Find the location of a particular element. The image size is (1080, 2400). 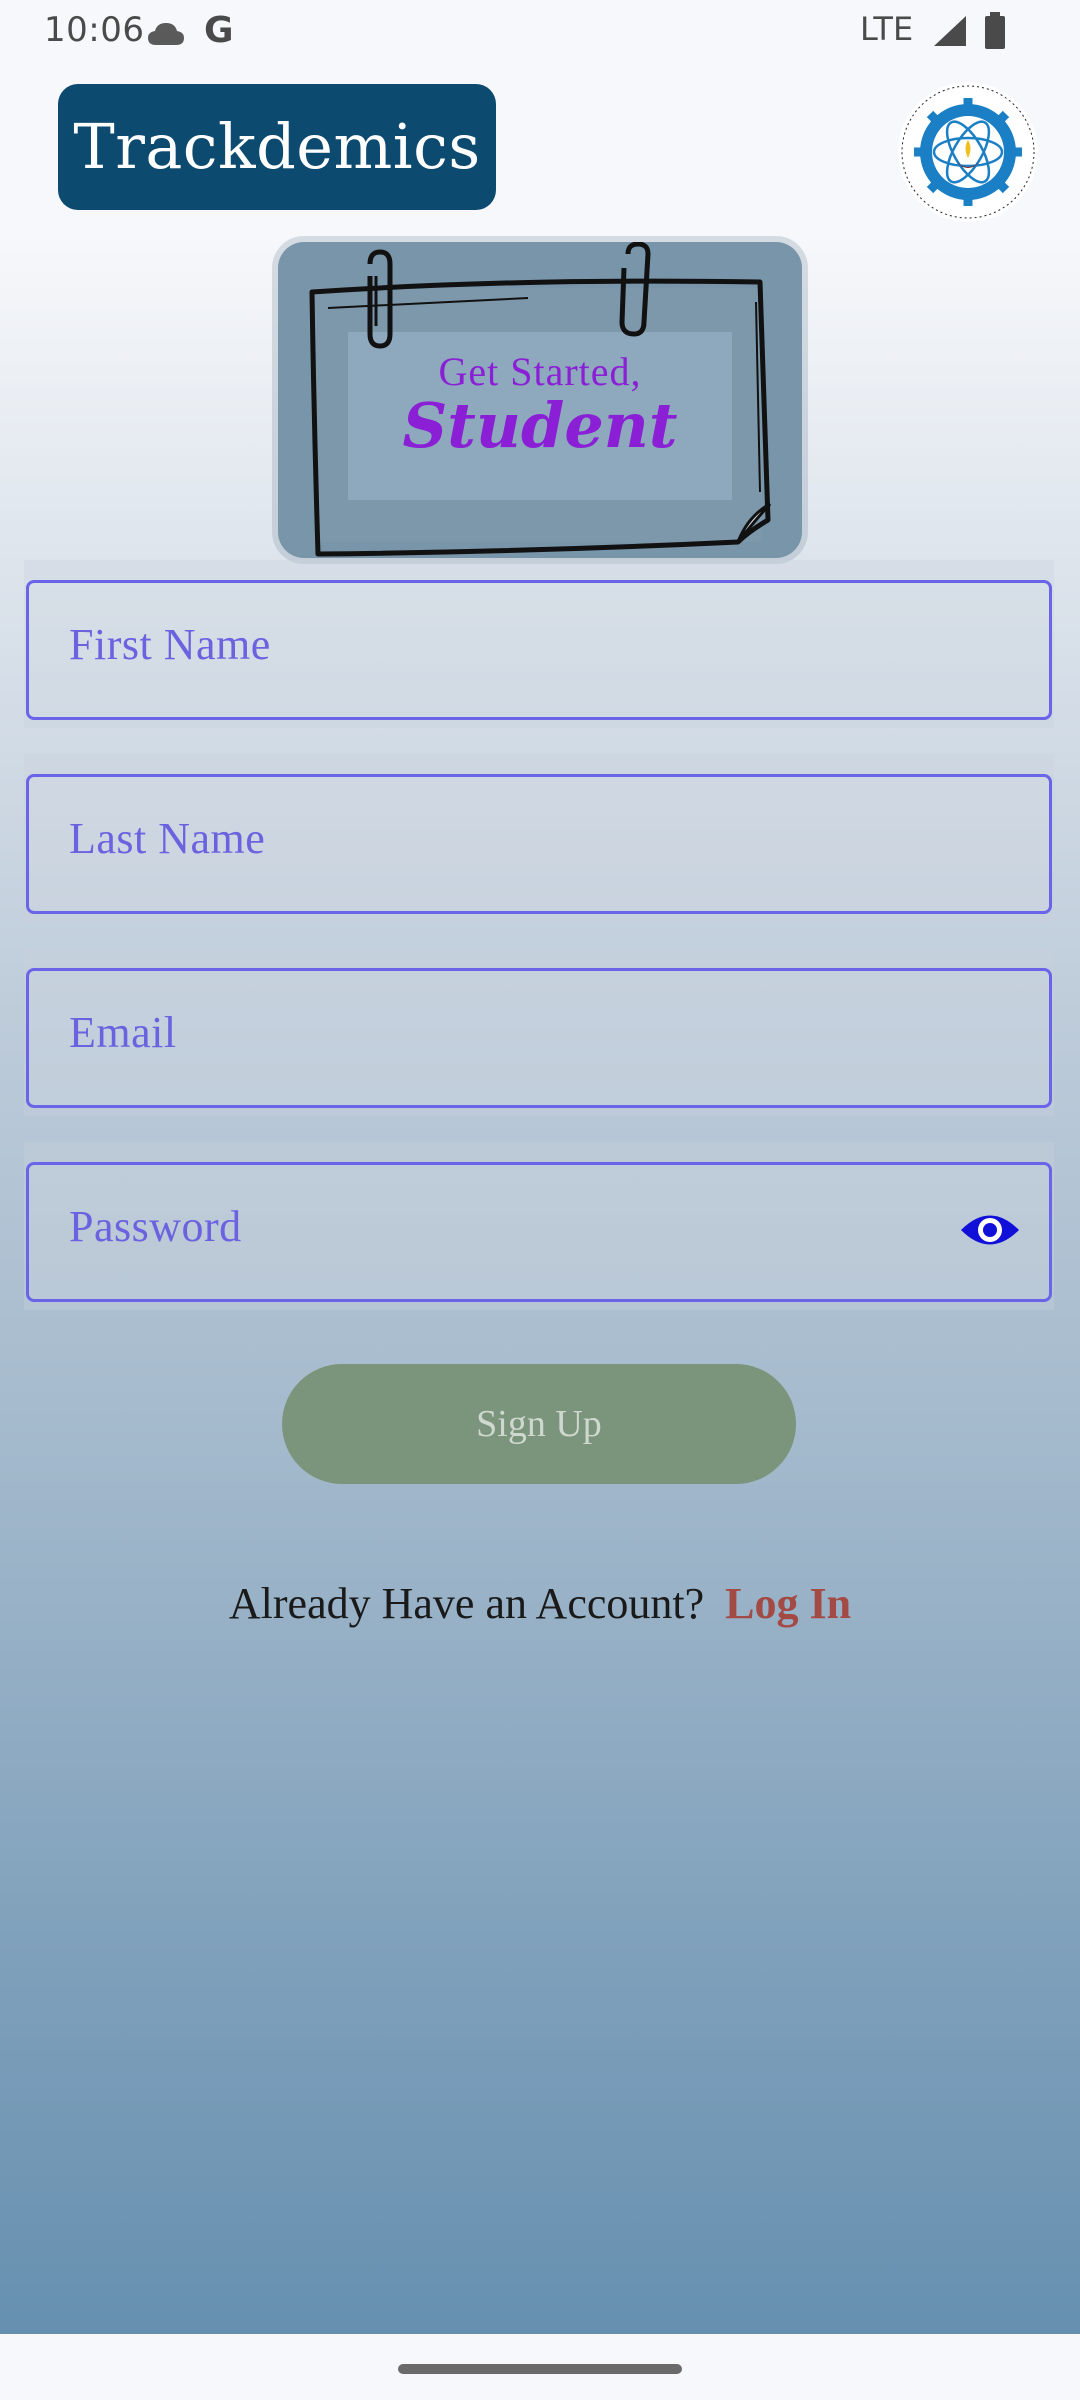

google-icon: G is located at coordinates (219, 30).